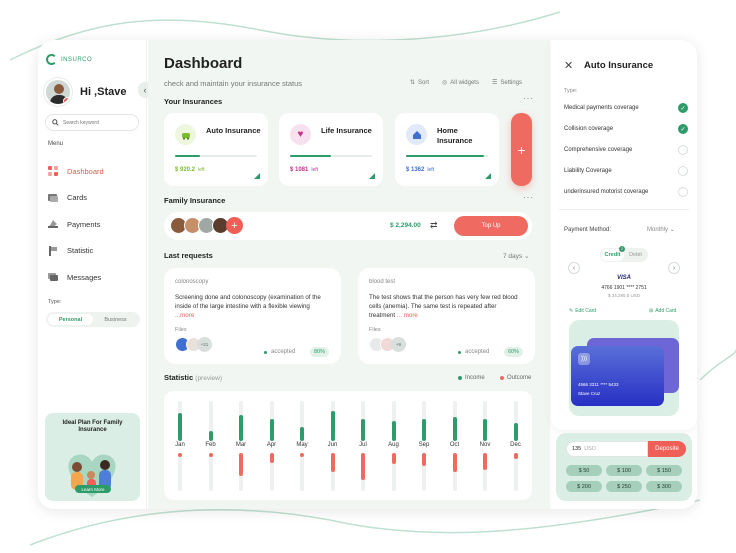 This screenshot has height=553, width=736. I want to click on sidebar-item-messages: Messages, so click(94, 277).